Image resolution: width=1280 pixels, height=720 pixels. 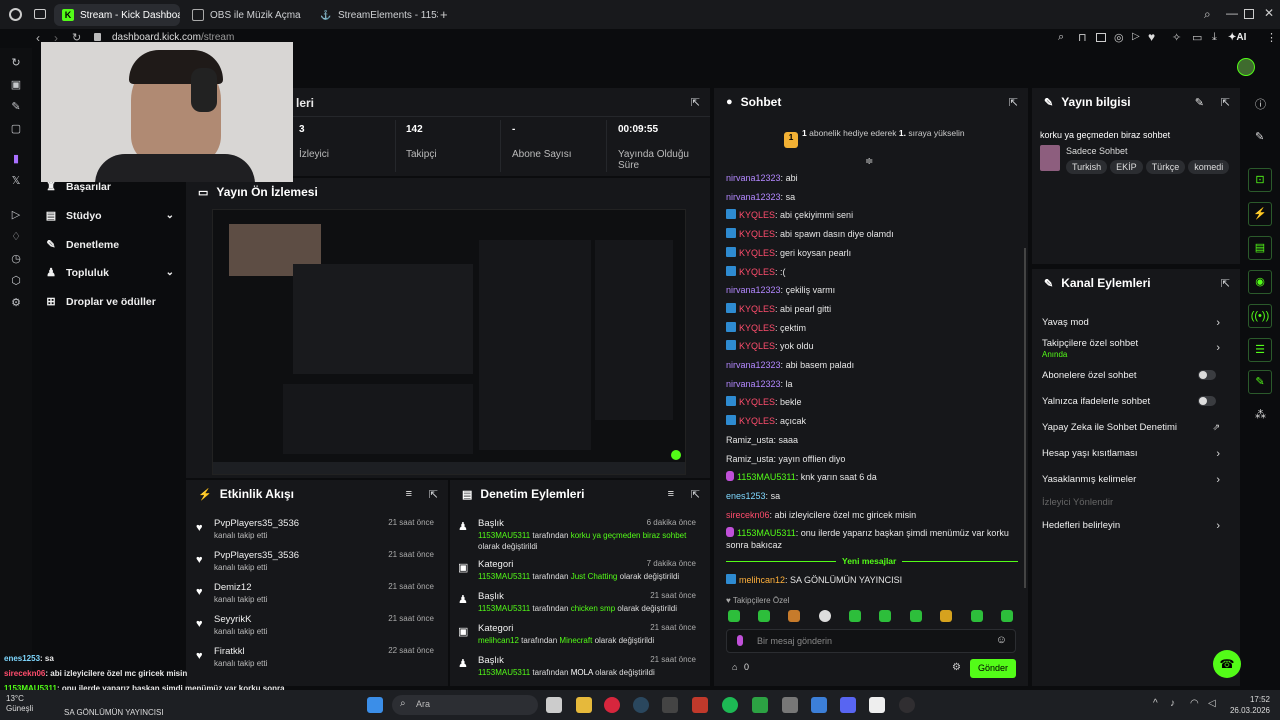 I want to click on file-explorer-icon, so click(x=584, y=705).